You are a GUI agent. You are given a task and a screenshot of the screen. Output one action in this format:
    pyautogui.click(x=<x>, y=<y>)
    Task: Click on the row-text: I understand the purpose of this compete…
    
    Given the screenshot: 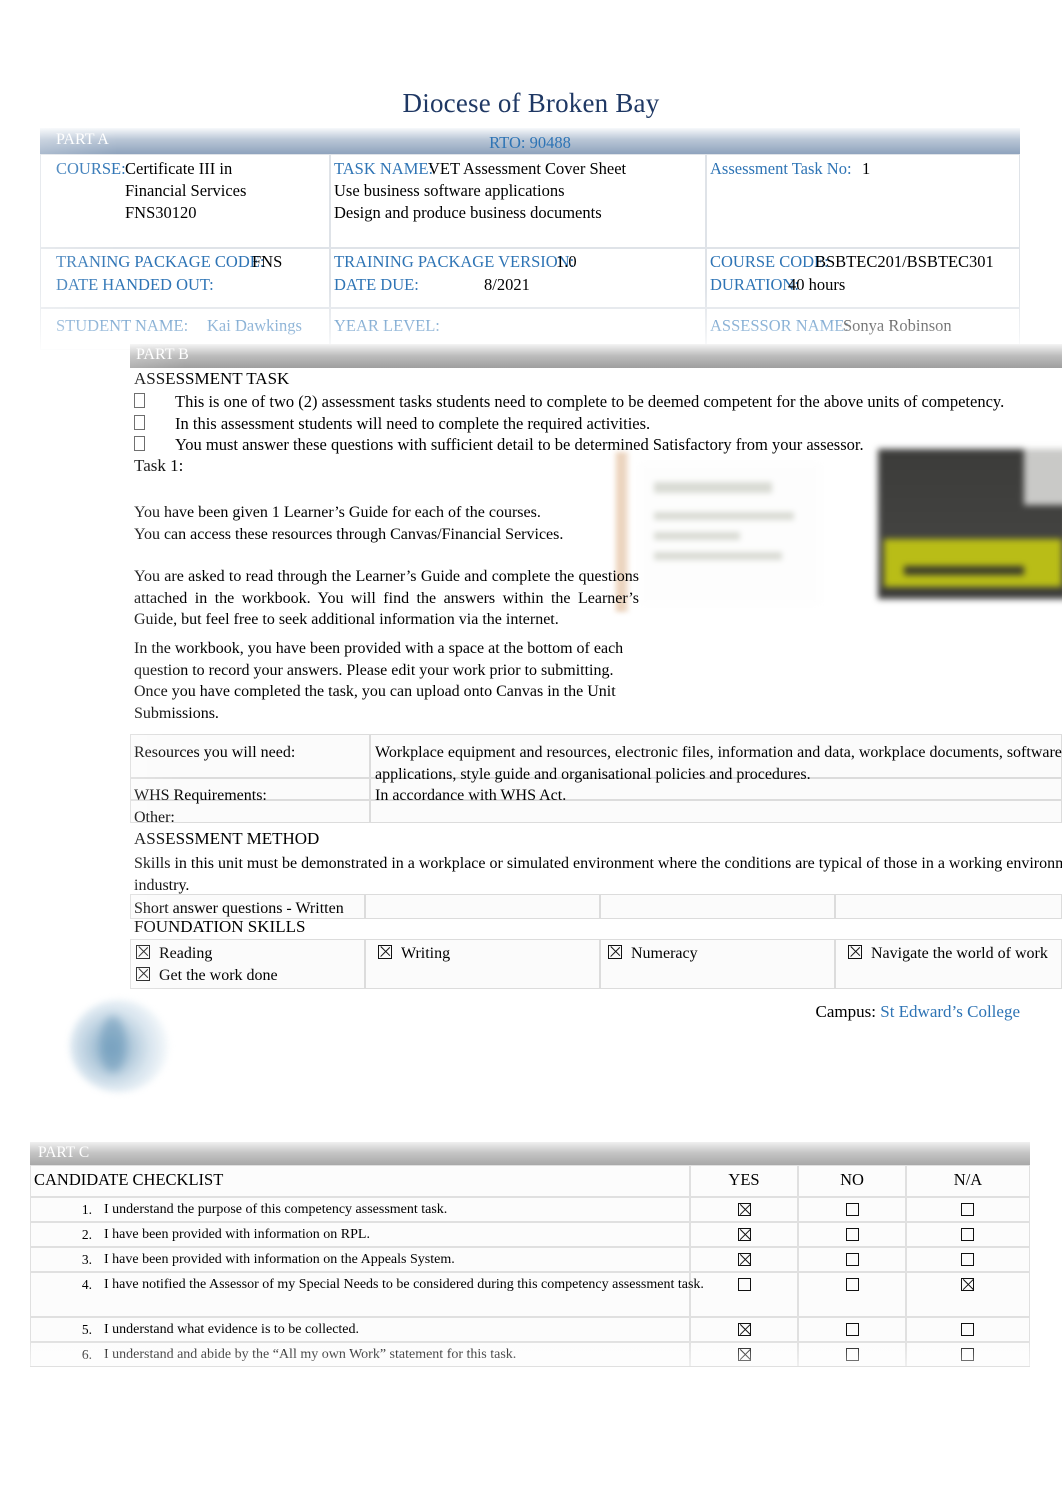 What is the action you would take?
    pyautogui.click(x=276, y=1209)
    